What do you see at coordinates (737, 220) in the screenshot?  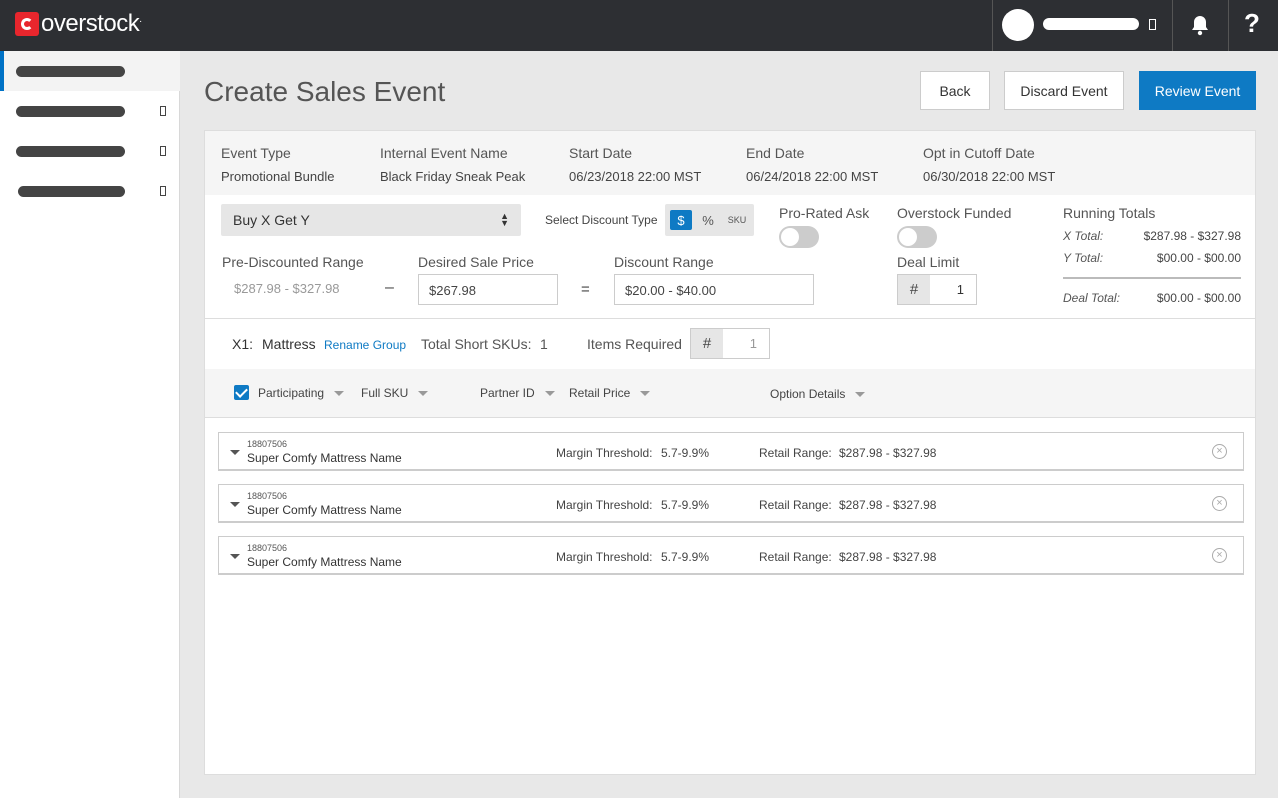 I see `discount-sku-option: SKU` at bounding box center [737, 220].